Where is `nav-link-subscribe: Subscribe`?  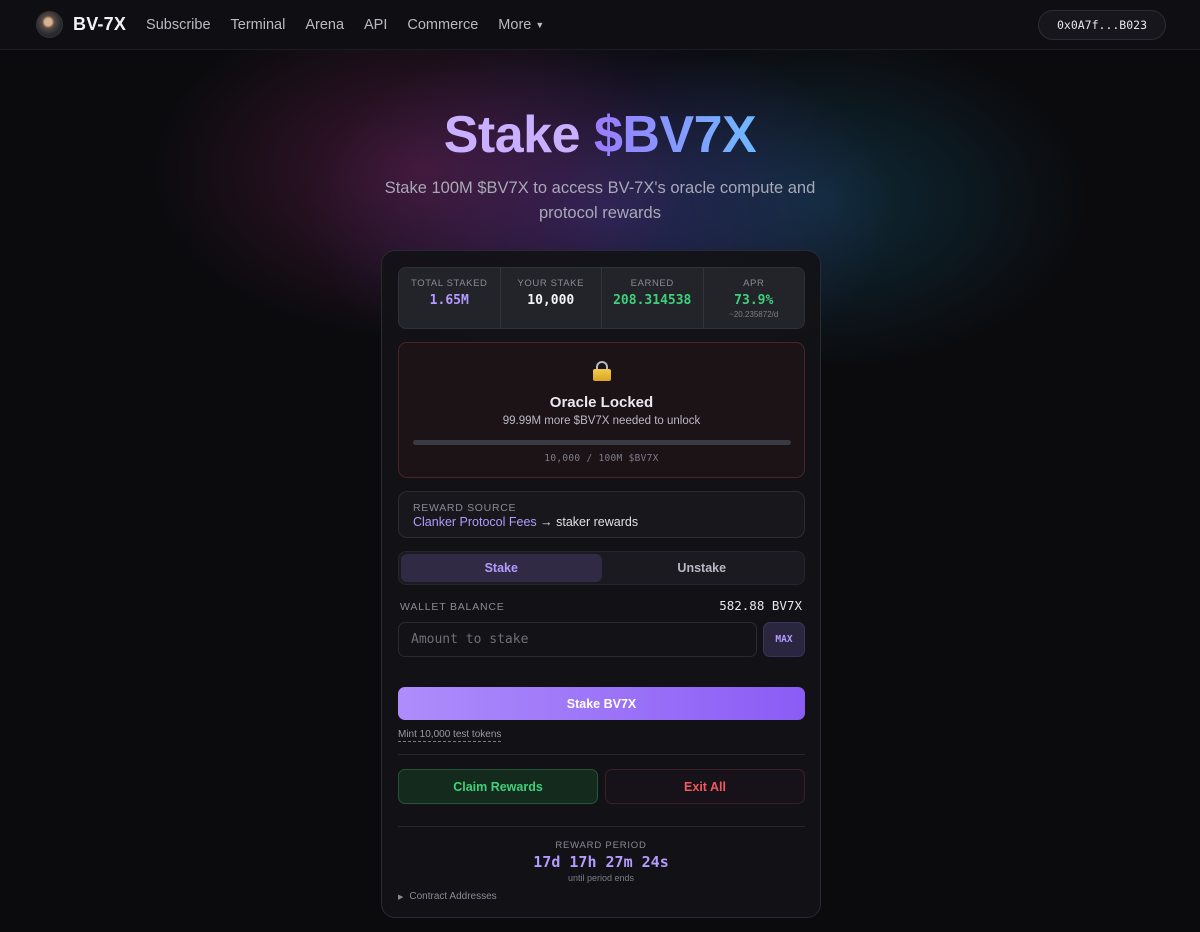
nav-link-subscribe: Subscribe is located at coordinates (178, 25).